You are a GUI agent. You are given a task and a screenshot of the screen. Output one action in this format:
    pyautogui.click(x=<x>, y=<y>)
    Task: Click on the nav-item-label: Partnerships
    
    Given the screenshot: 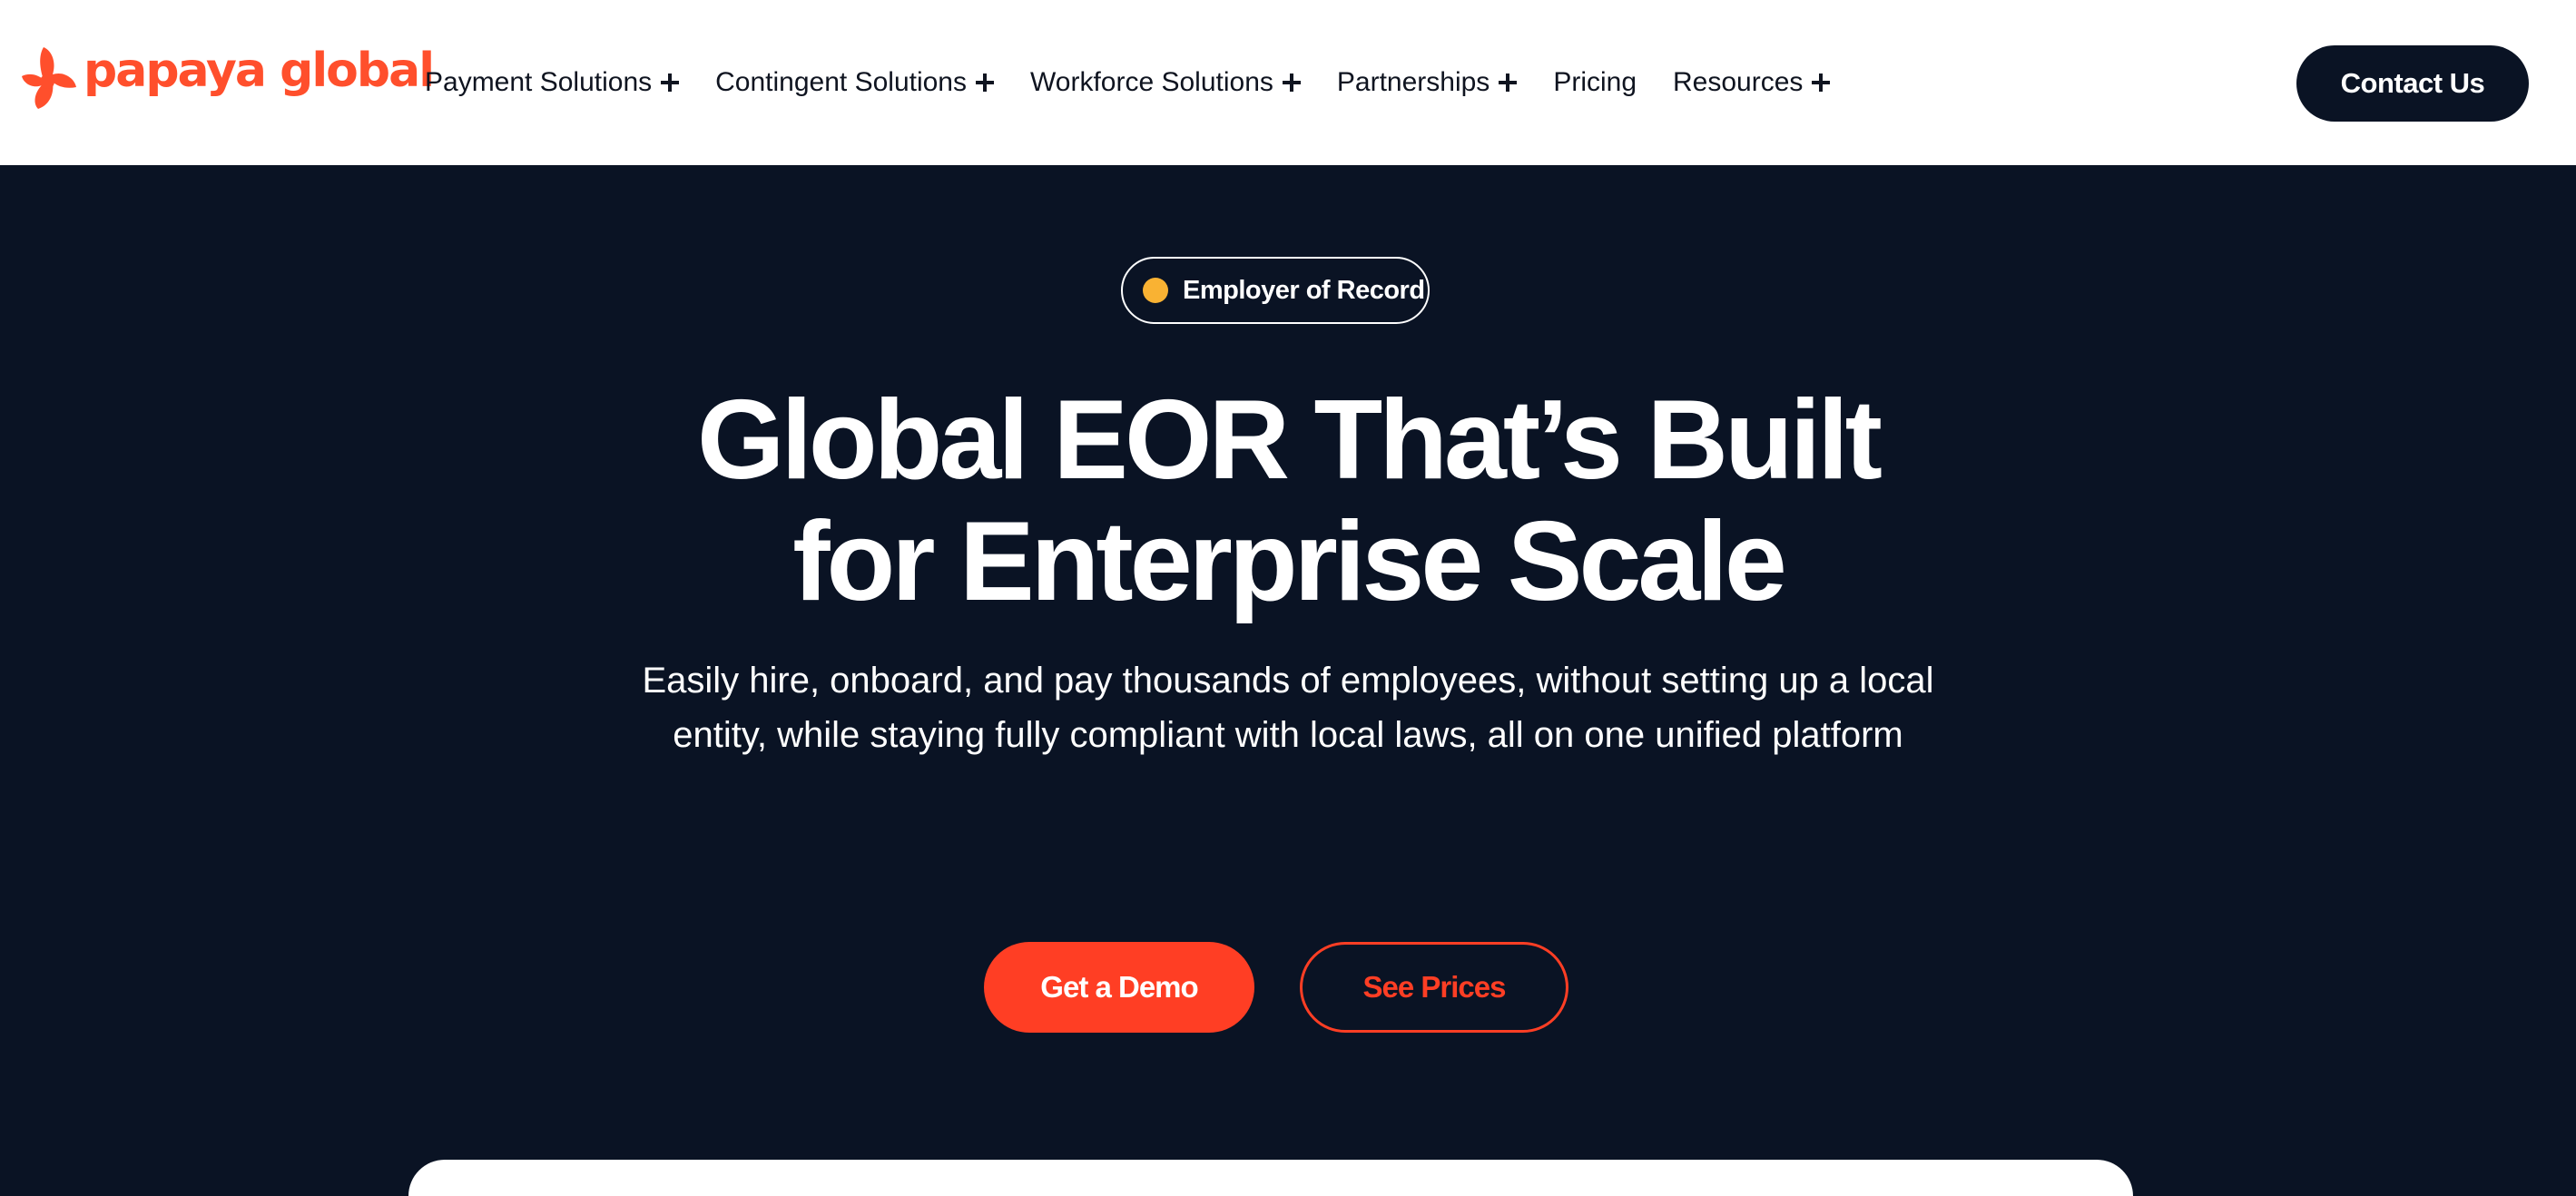 What is the action you would take?
    pyautogui.click(x=1413, y=82)
    